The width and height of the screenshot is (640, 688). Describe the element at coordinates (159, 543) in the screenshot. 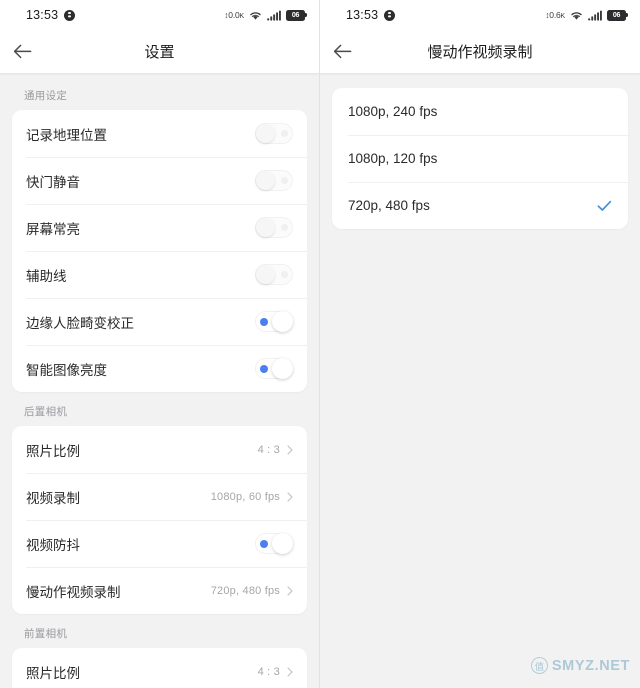

I see `setting-row-video-stabilization: 视频防抖` at that location.